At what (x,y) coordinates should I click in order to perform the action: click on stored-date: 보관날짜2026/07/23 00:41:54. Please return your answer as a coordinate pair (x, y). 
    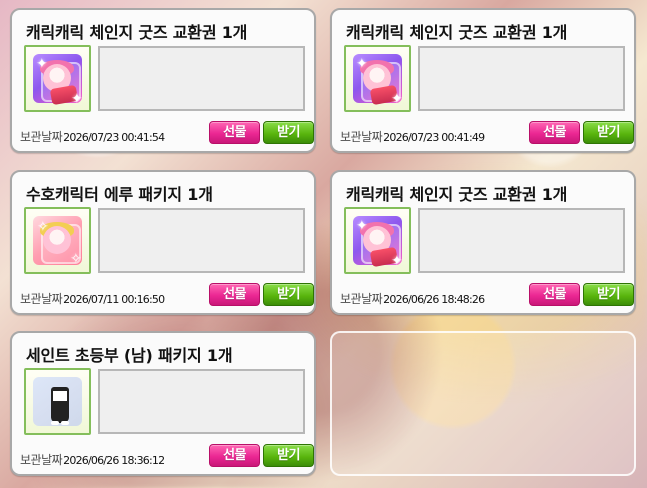
    Looking at the image, I should click on (92, 135).